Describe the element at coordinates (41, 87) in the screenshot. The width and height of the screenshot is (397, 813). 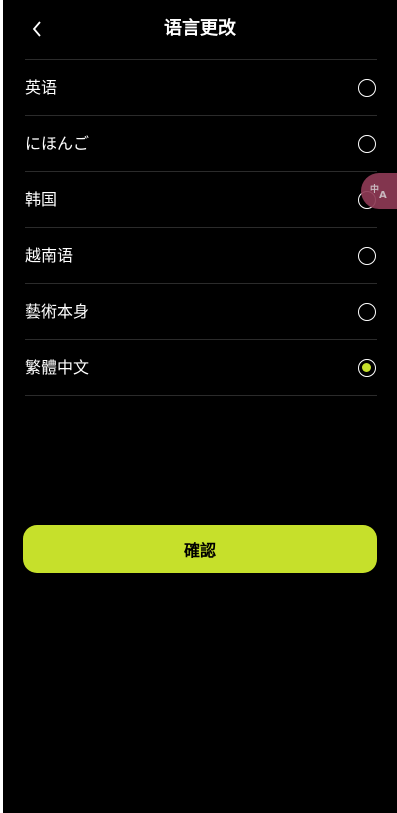
I see `language-label: 英语` at that location.